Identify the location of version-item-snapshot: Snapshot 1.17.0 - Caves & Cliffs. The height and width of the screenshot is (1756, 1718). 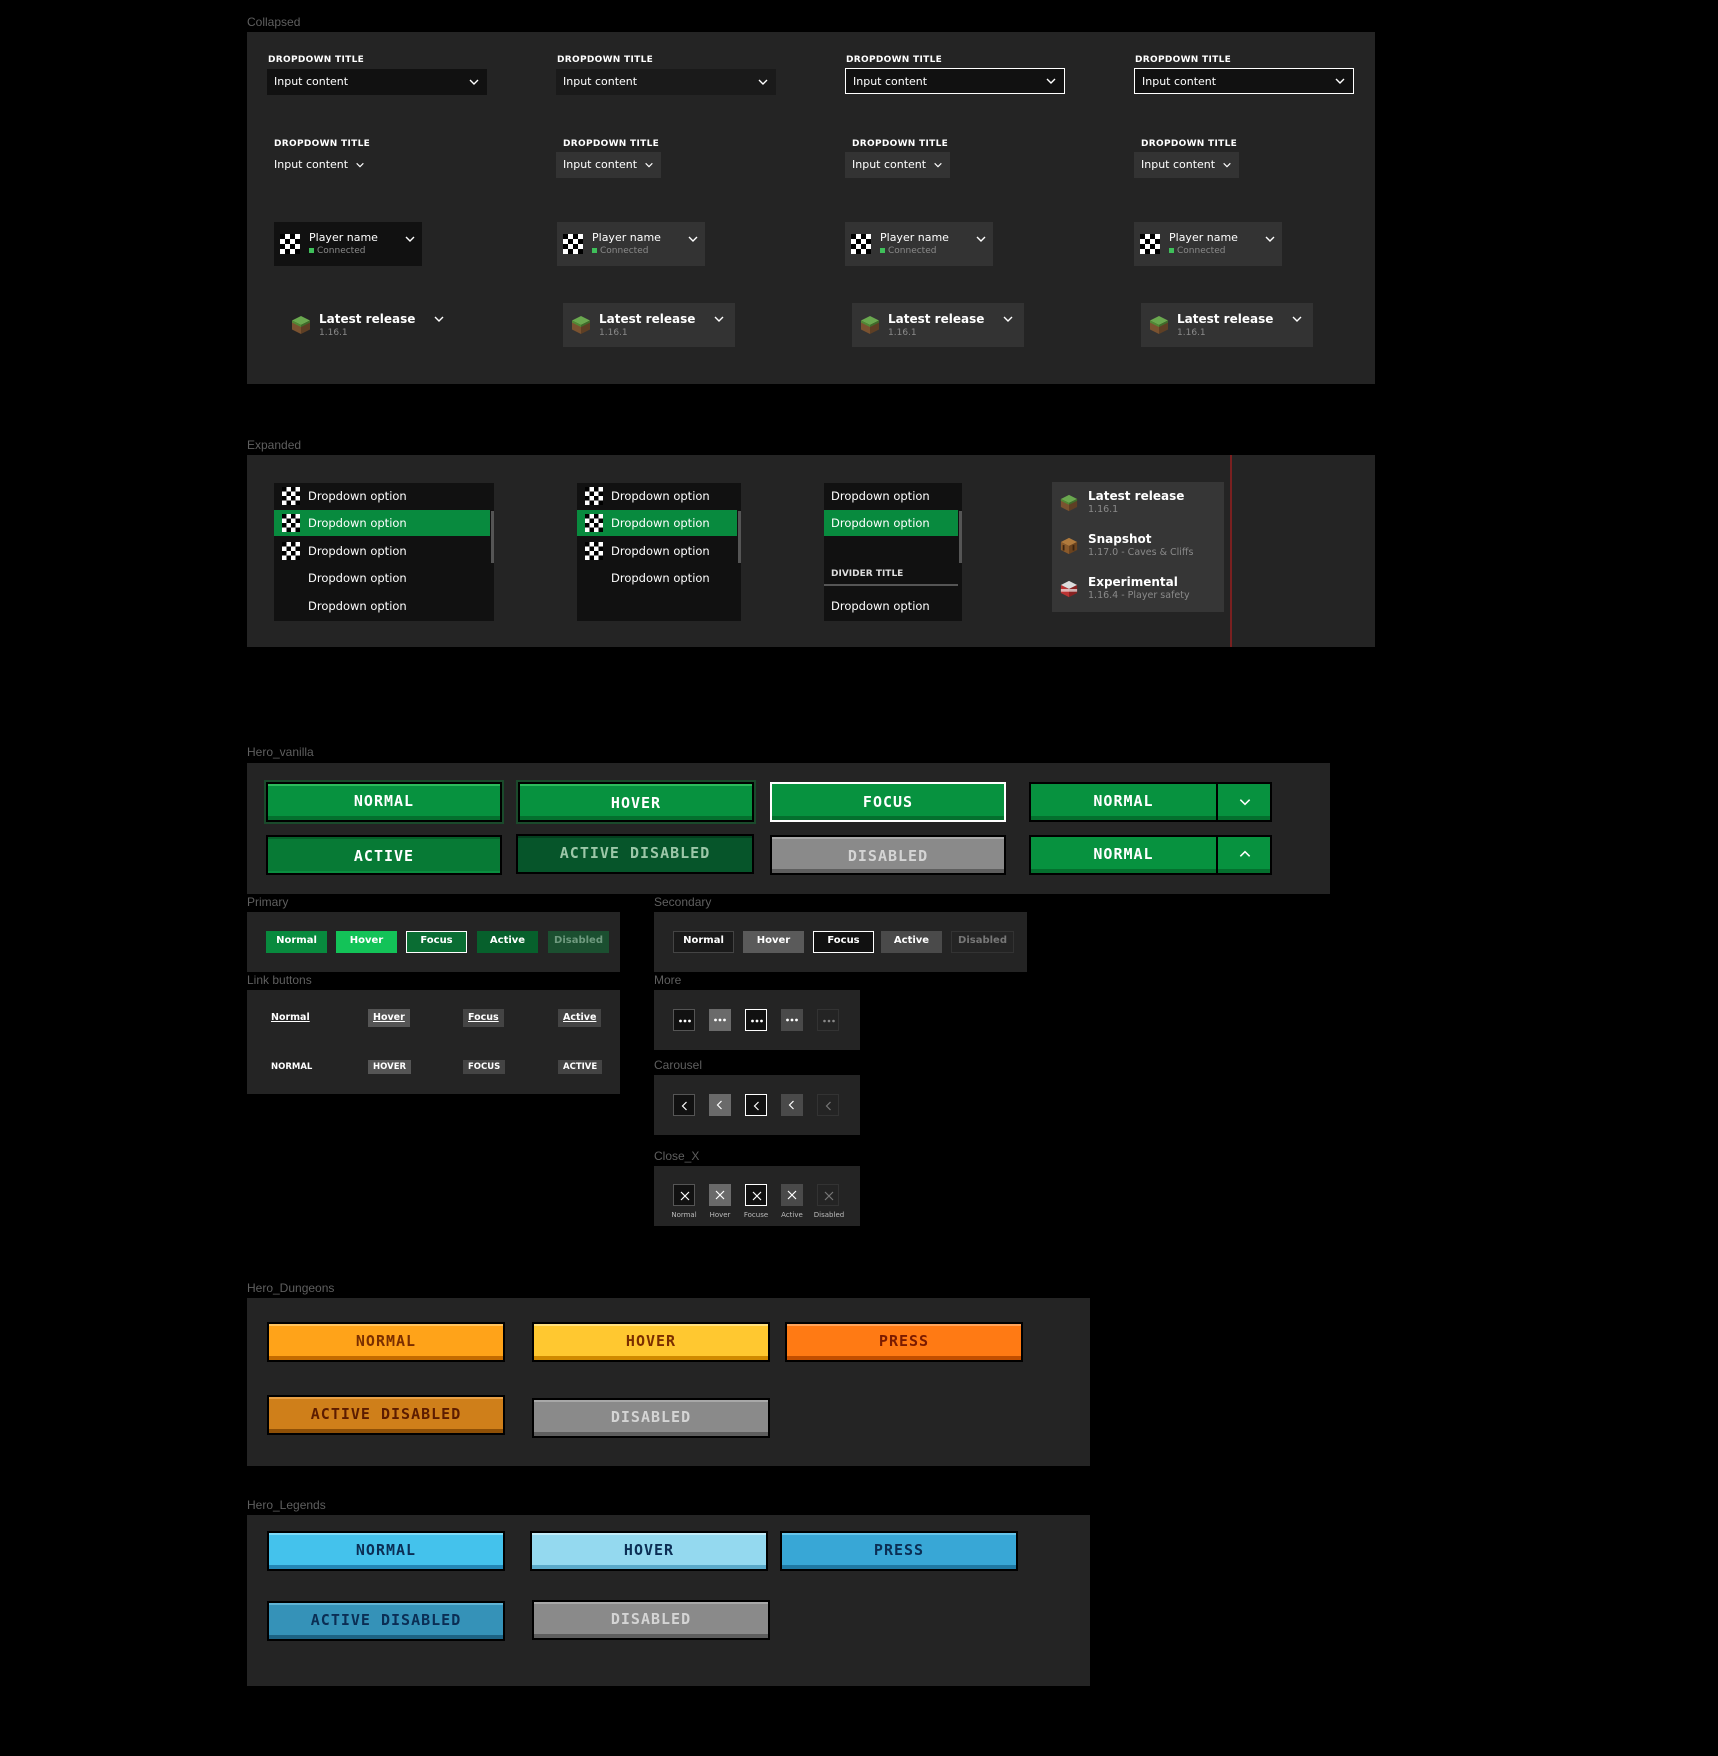
(1138, 548).